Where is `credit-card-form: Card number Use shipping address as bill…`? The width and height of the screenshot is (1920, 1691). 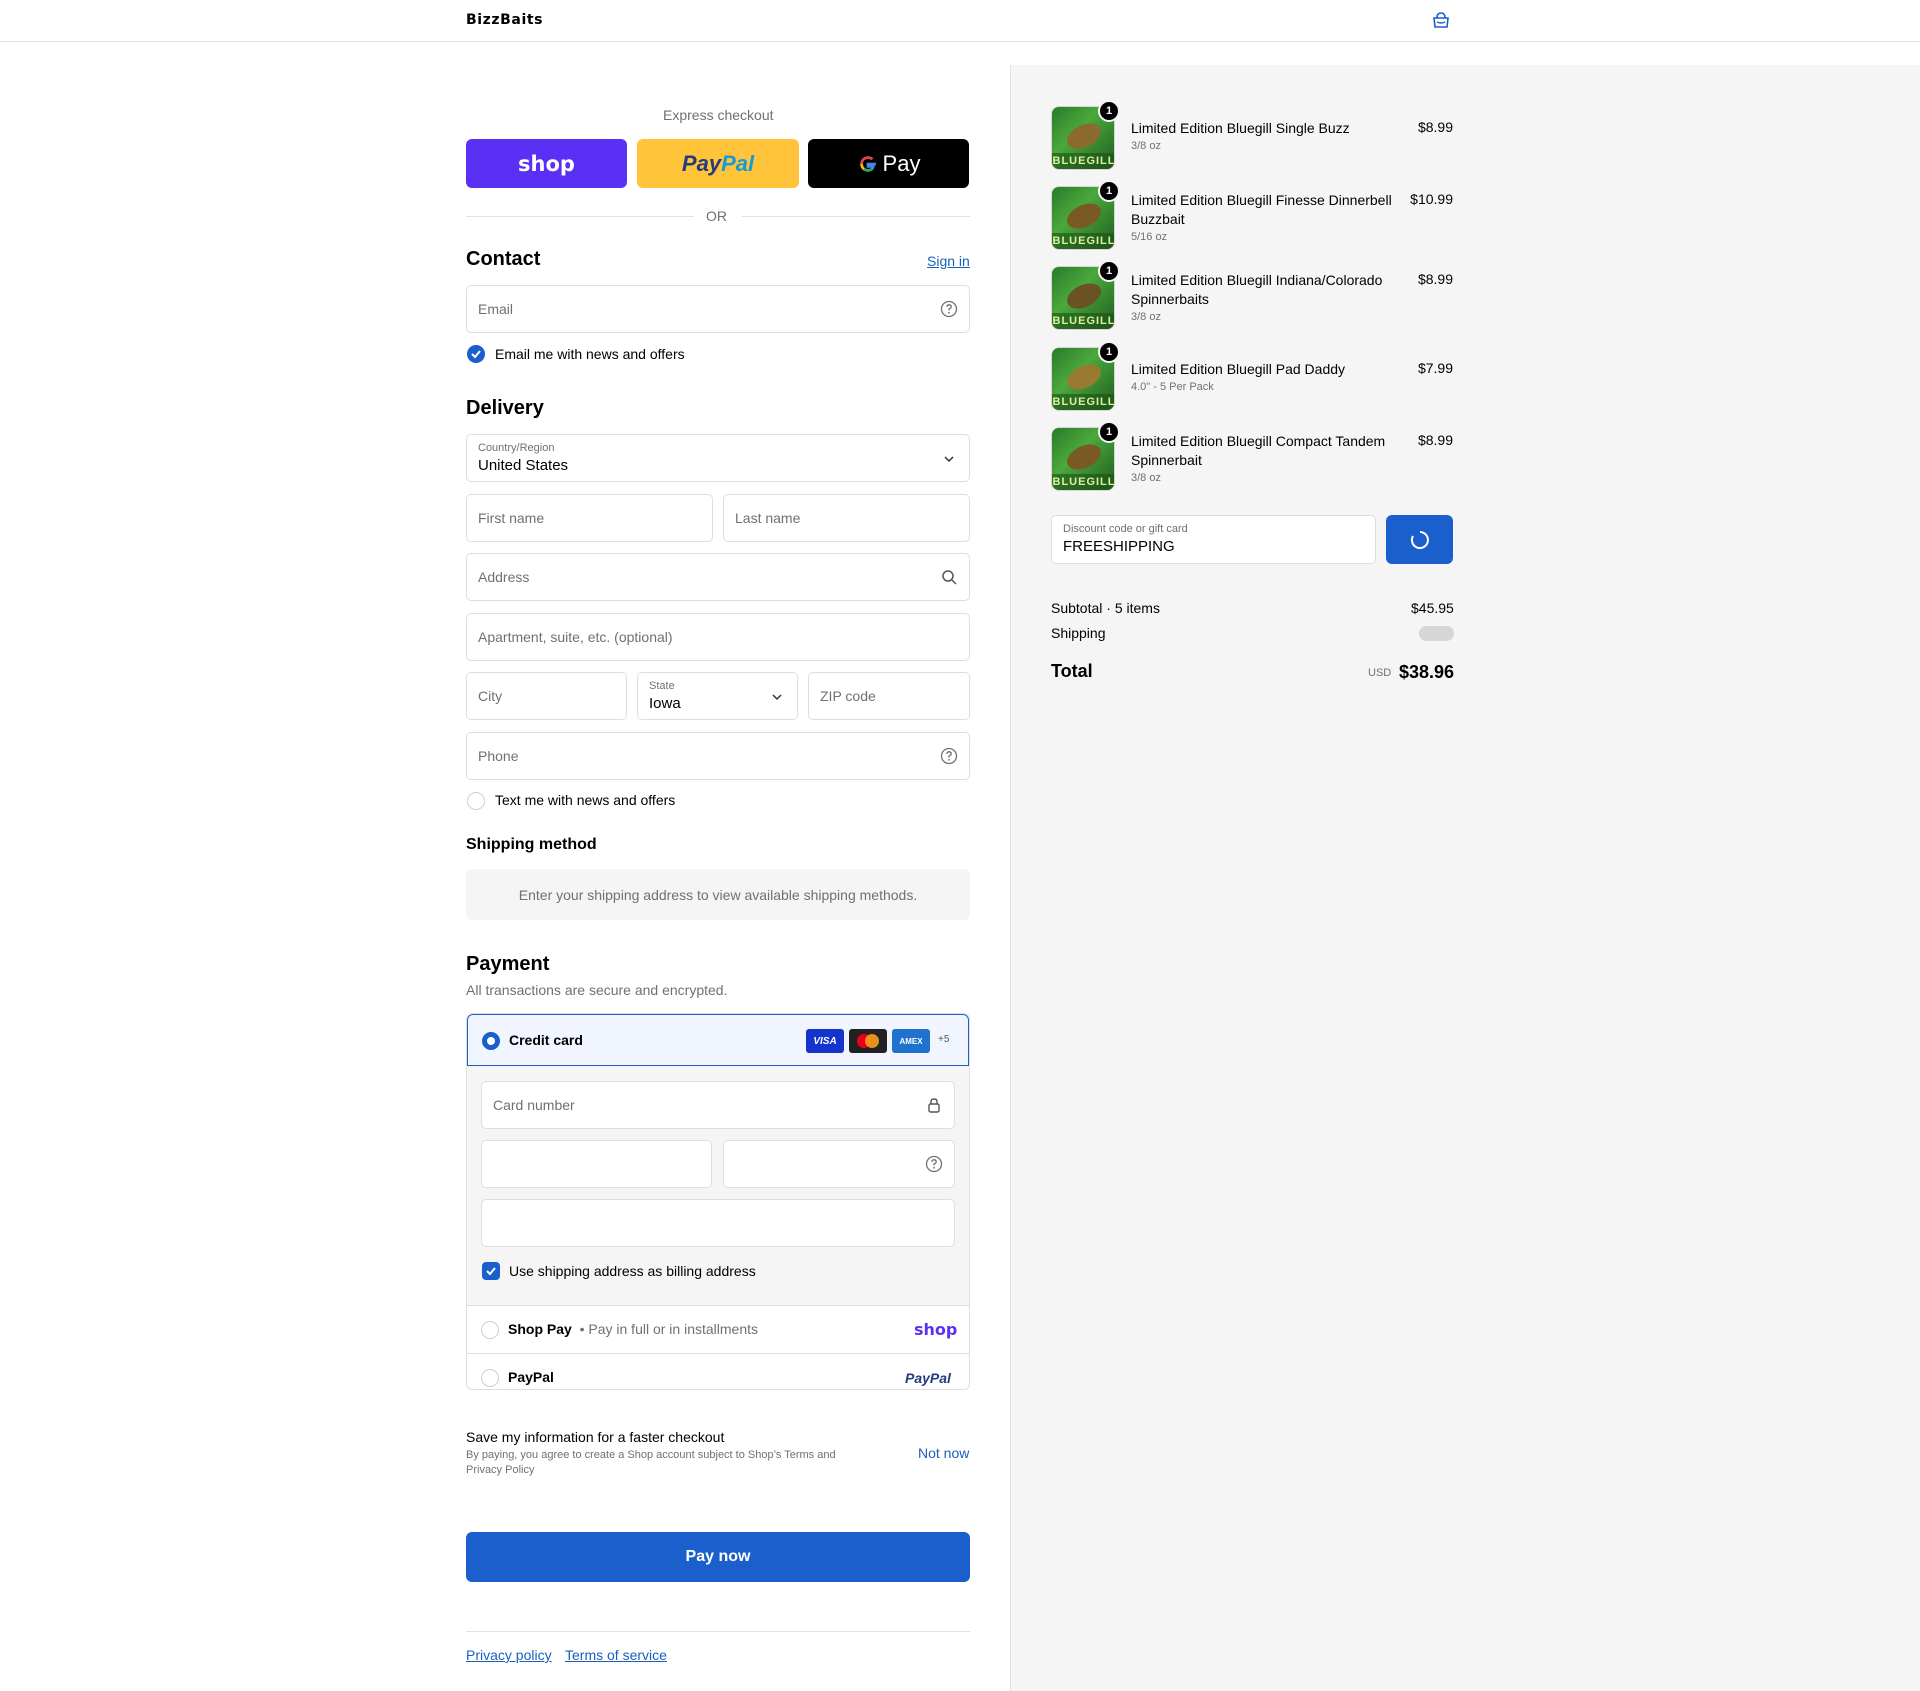
credit-card-form: Card number Use shipping address as bill… is located at coordinates (718, 1186).